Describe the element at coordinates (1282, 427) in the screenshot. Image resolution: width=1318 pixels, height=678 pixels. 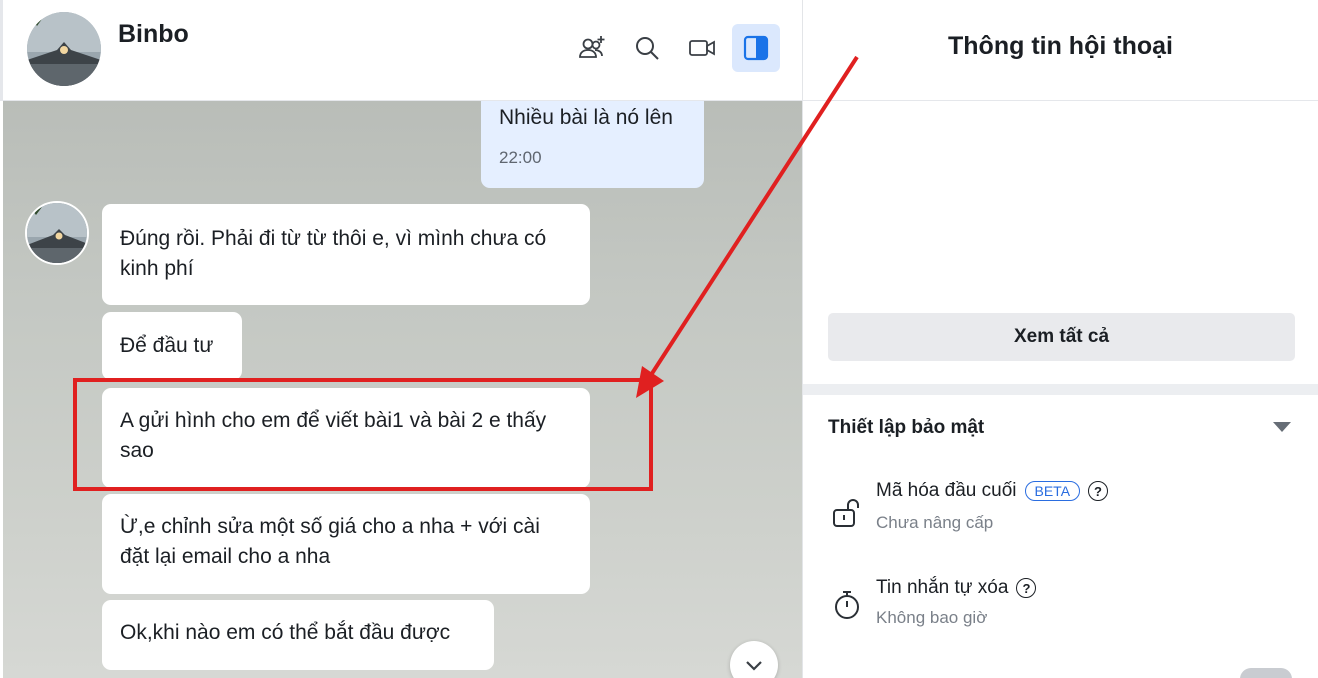
I see `caret-down-icon` at that location.